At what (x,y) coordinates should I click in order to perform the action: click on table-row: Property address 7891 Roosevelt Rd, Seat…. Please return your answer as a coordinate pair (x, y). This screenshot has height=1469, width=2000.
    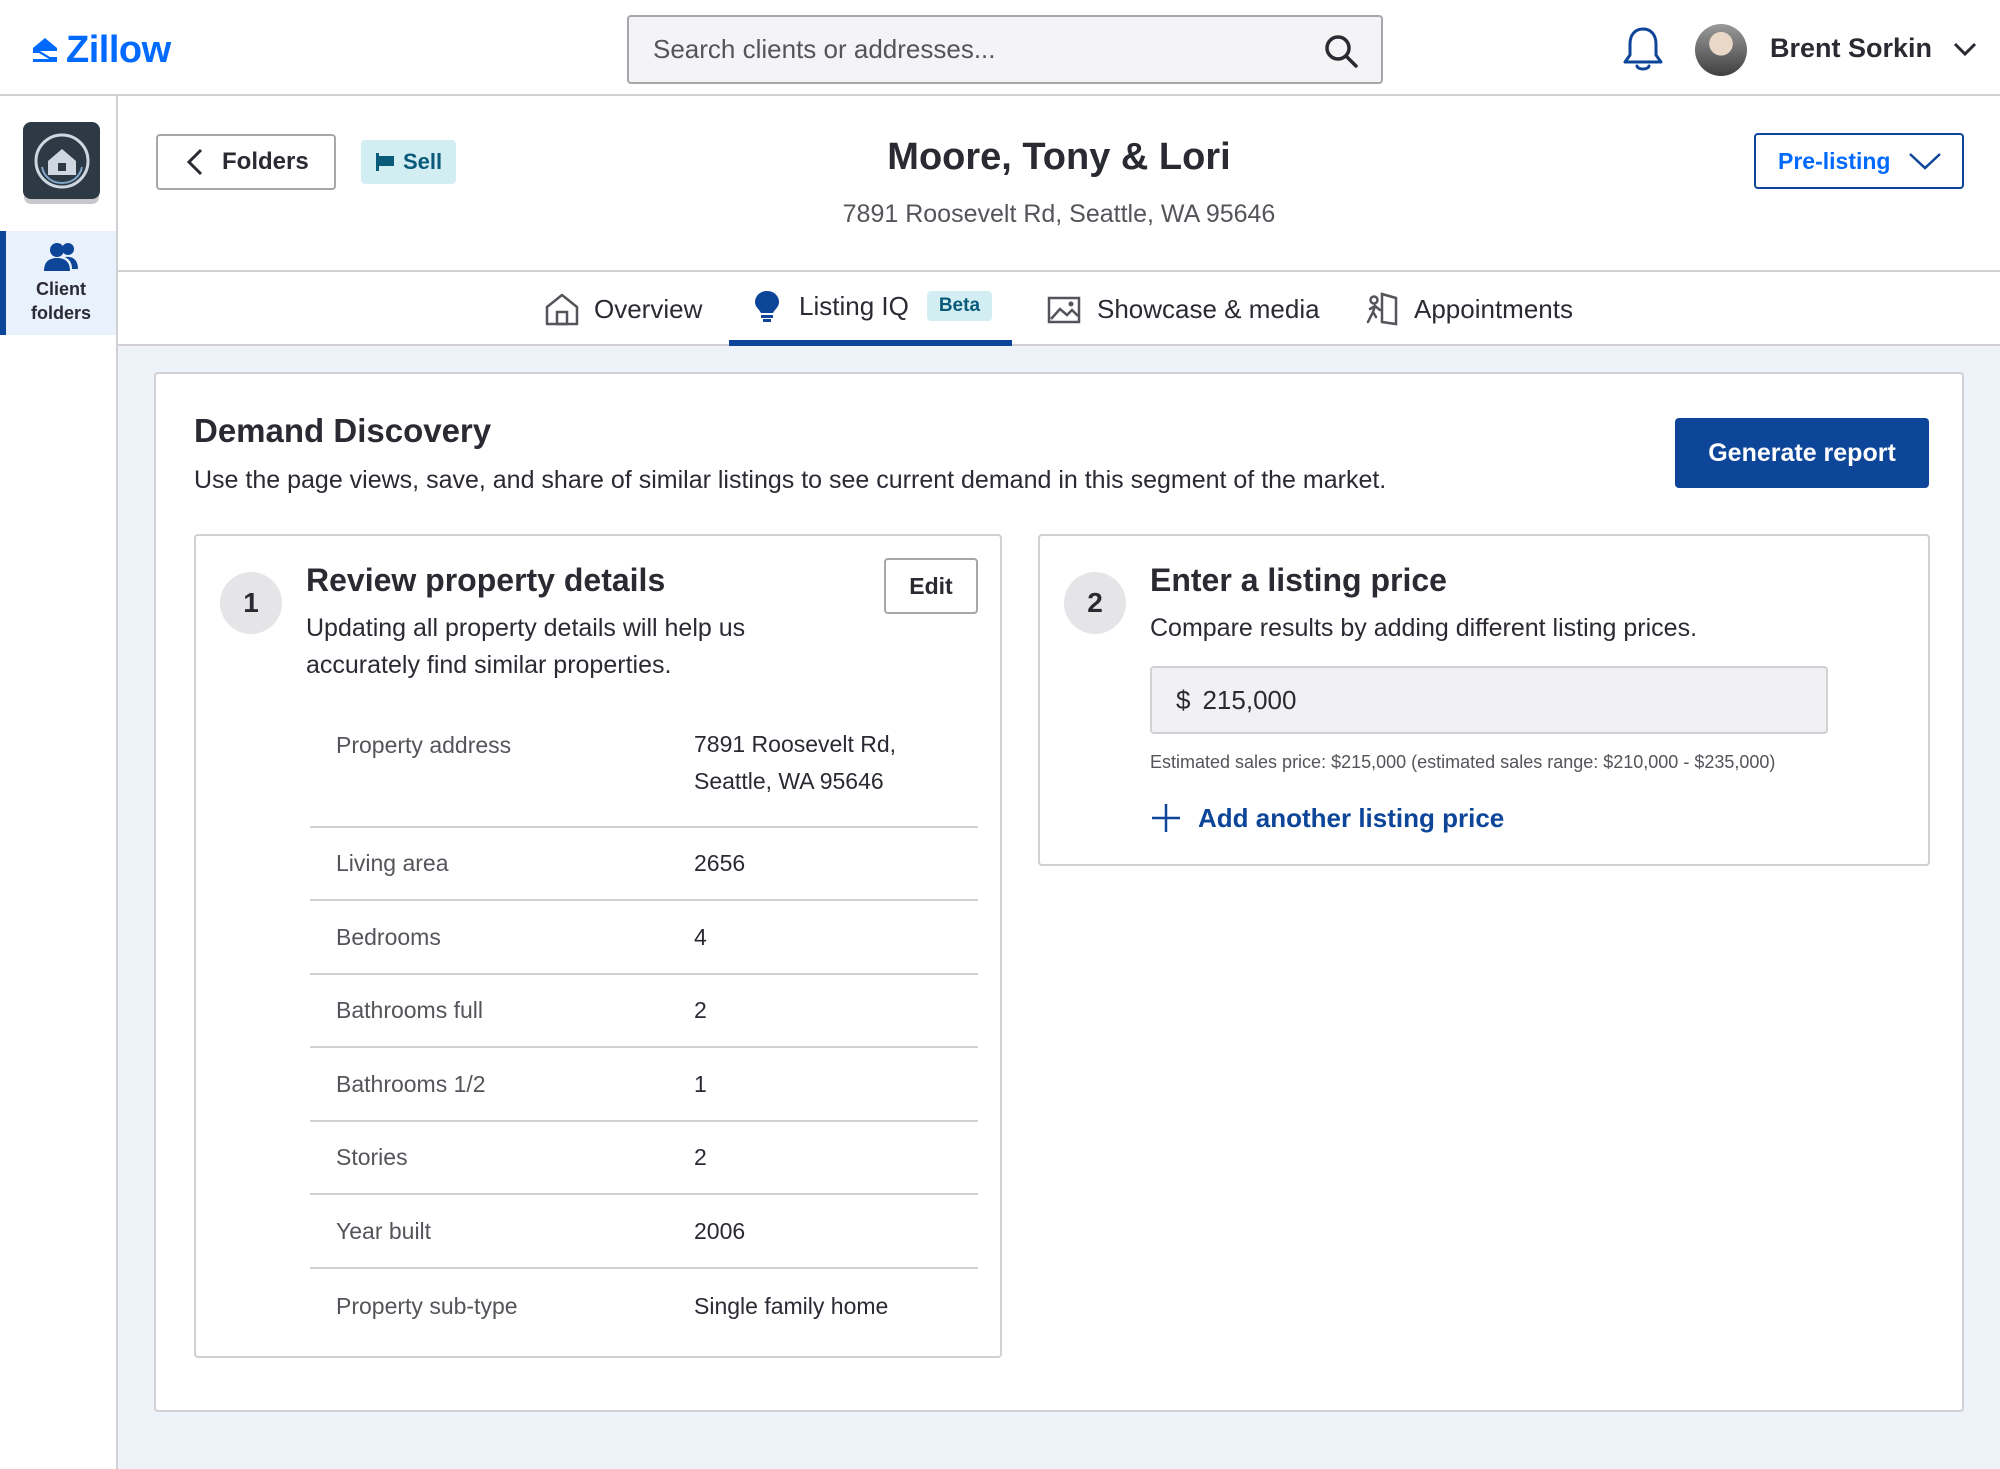
    Looking at the image, I should click on (644, 772).